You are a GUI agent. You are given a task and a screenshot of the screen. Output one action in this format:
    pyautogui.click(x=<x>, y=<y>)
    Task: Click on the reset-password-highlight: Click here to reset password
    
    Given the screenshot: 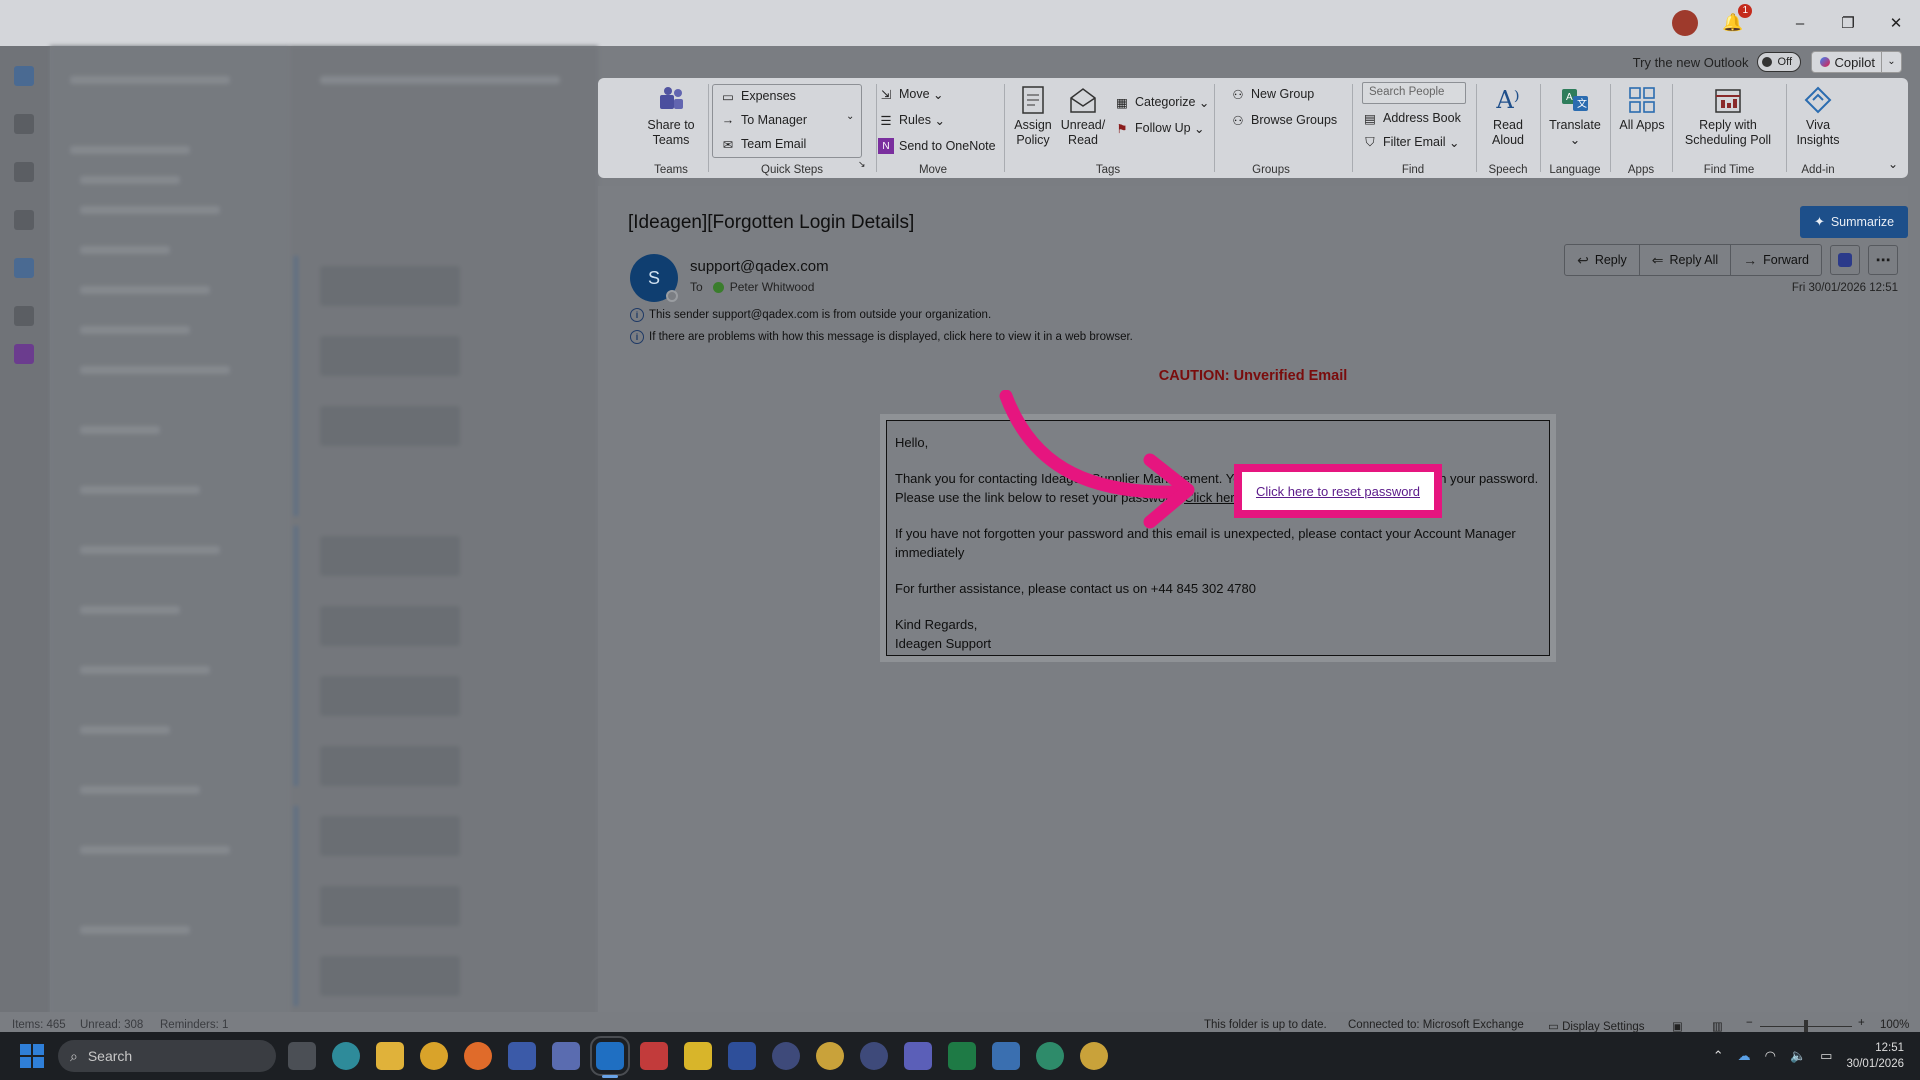 What is the action you would take?
    pyautogui.click(x=1338, y=491)
    